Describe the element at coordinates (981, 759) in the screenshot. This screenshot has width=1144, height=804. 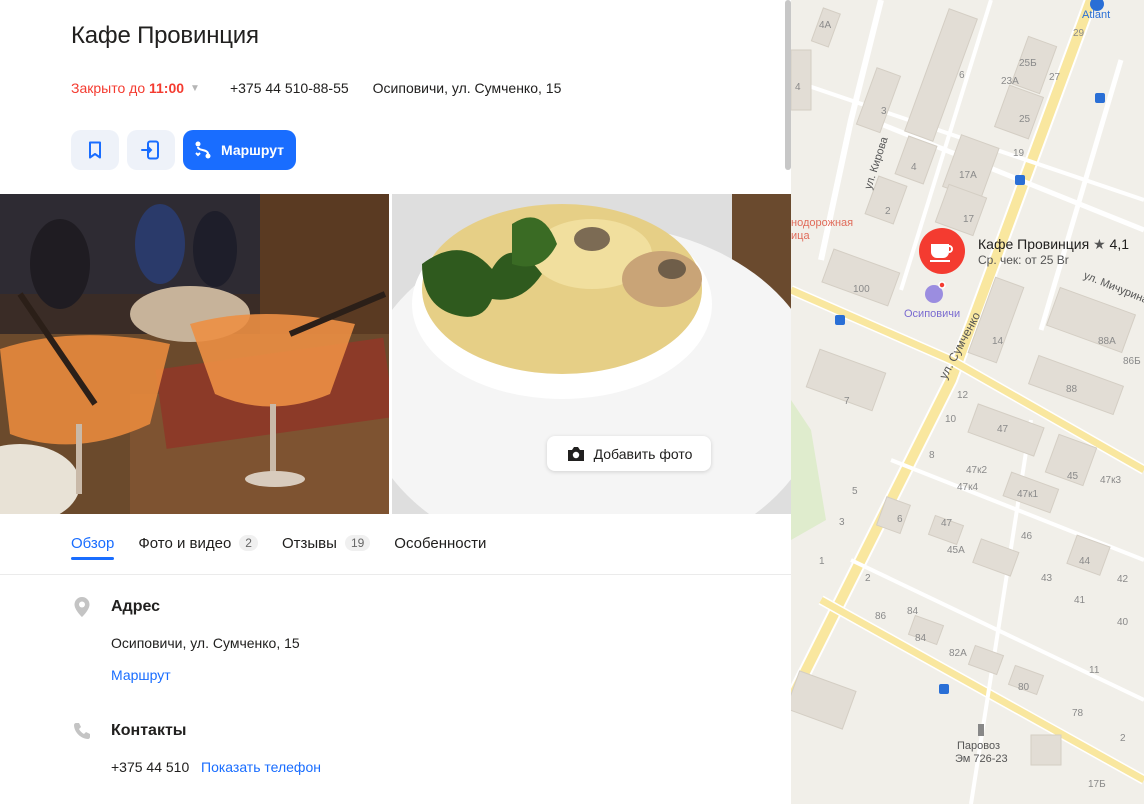
I see `monument-label-2: Эм 726-23` at that location.